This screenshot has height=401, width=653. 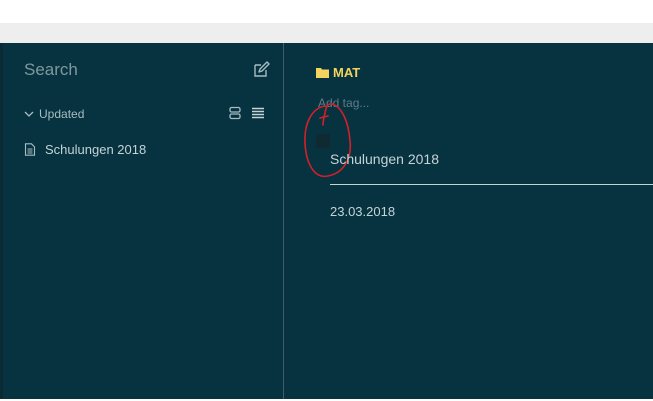 I want to click on sidebar-edge, so click(x=1, y=221).